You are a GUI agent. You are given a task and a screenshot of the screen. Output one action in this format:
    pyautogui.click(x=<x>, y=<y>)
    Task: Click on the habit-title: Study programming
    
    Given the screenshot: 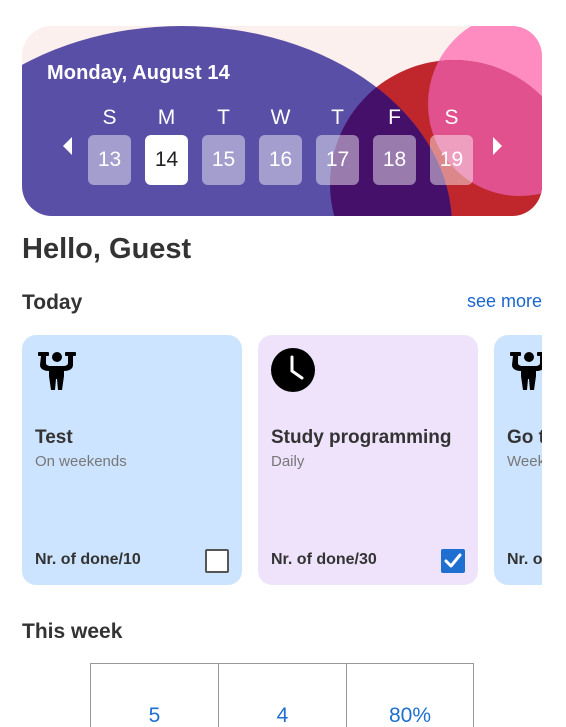 What is the action you would take?
    pyautogui.click(x=361, y=437)
    